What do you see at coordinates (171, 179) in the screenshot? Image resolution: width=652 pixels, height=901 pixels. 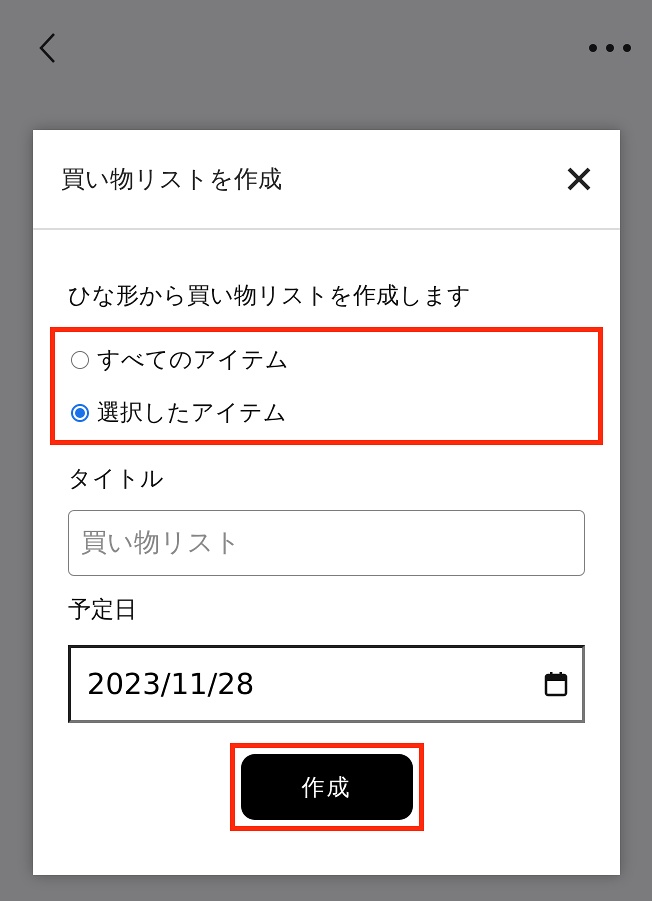 I see `dialog-title: 買い物リストを作成` at bounding box center [171, 179].